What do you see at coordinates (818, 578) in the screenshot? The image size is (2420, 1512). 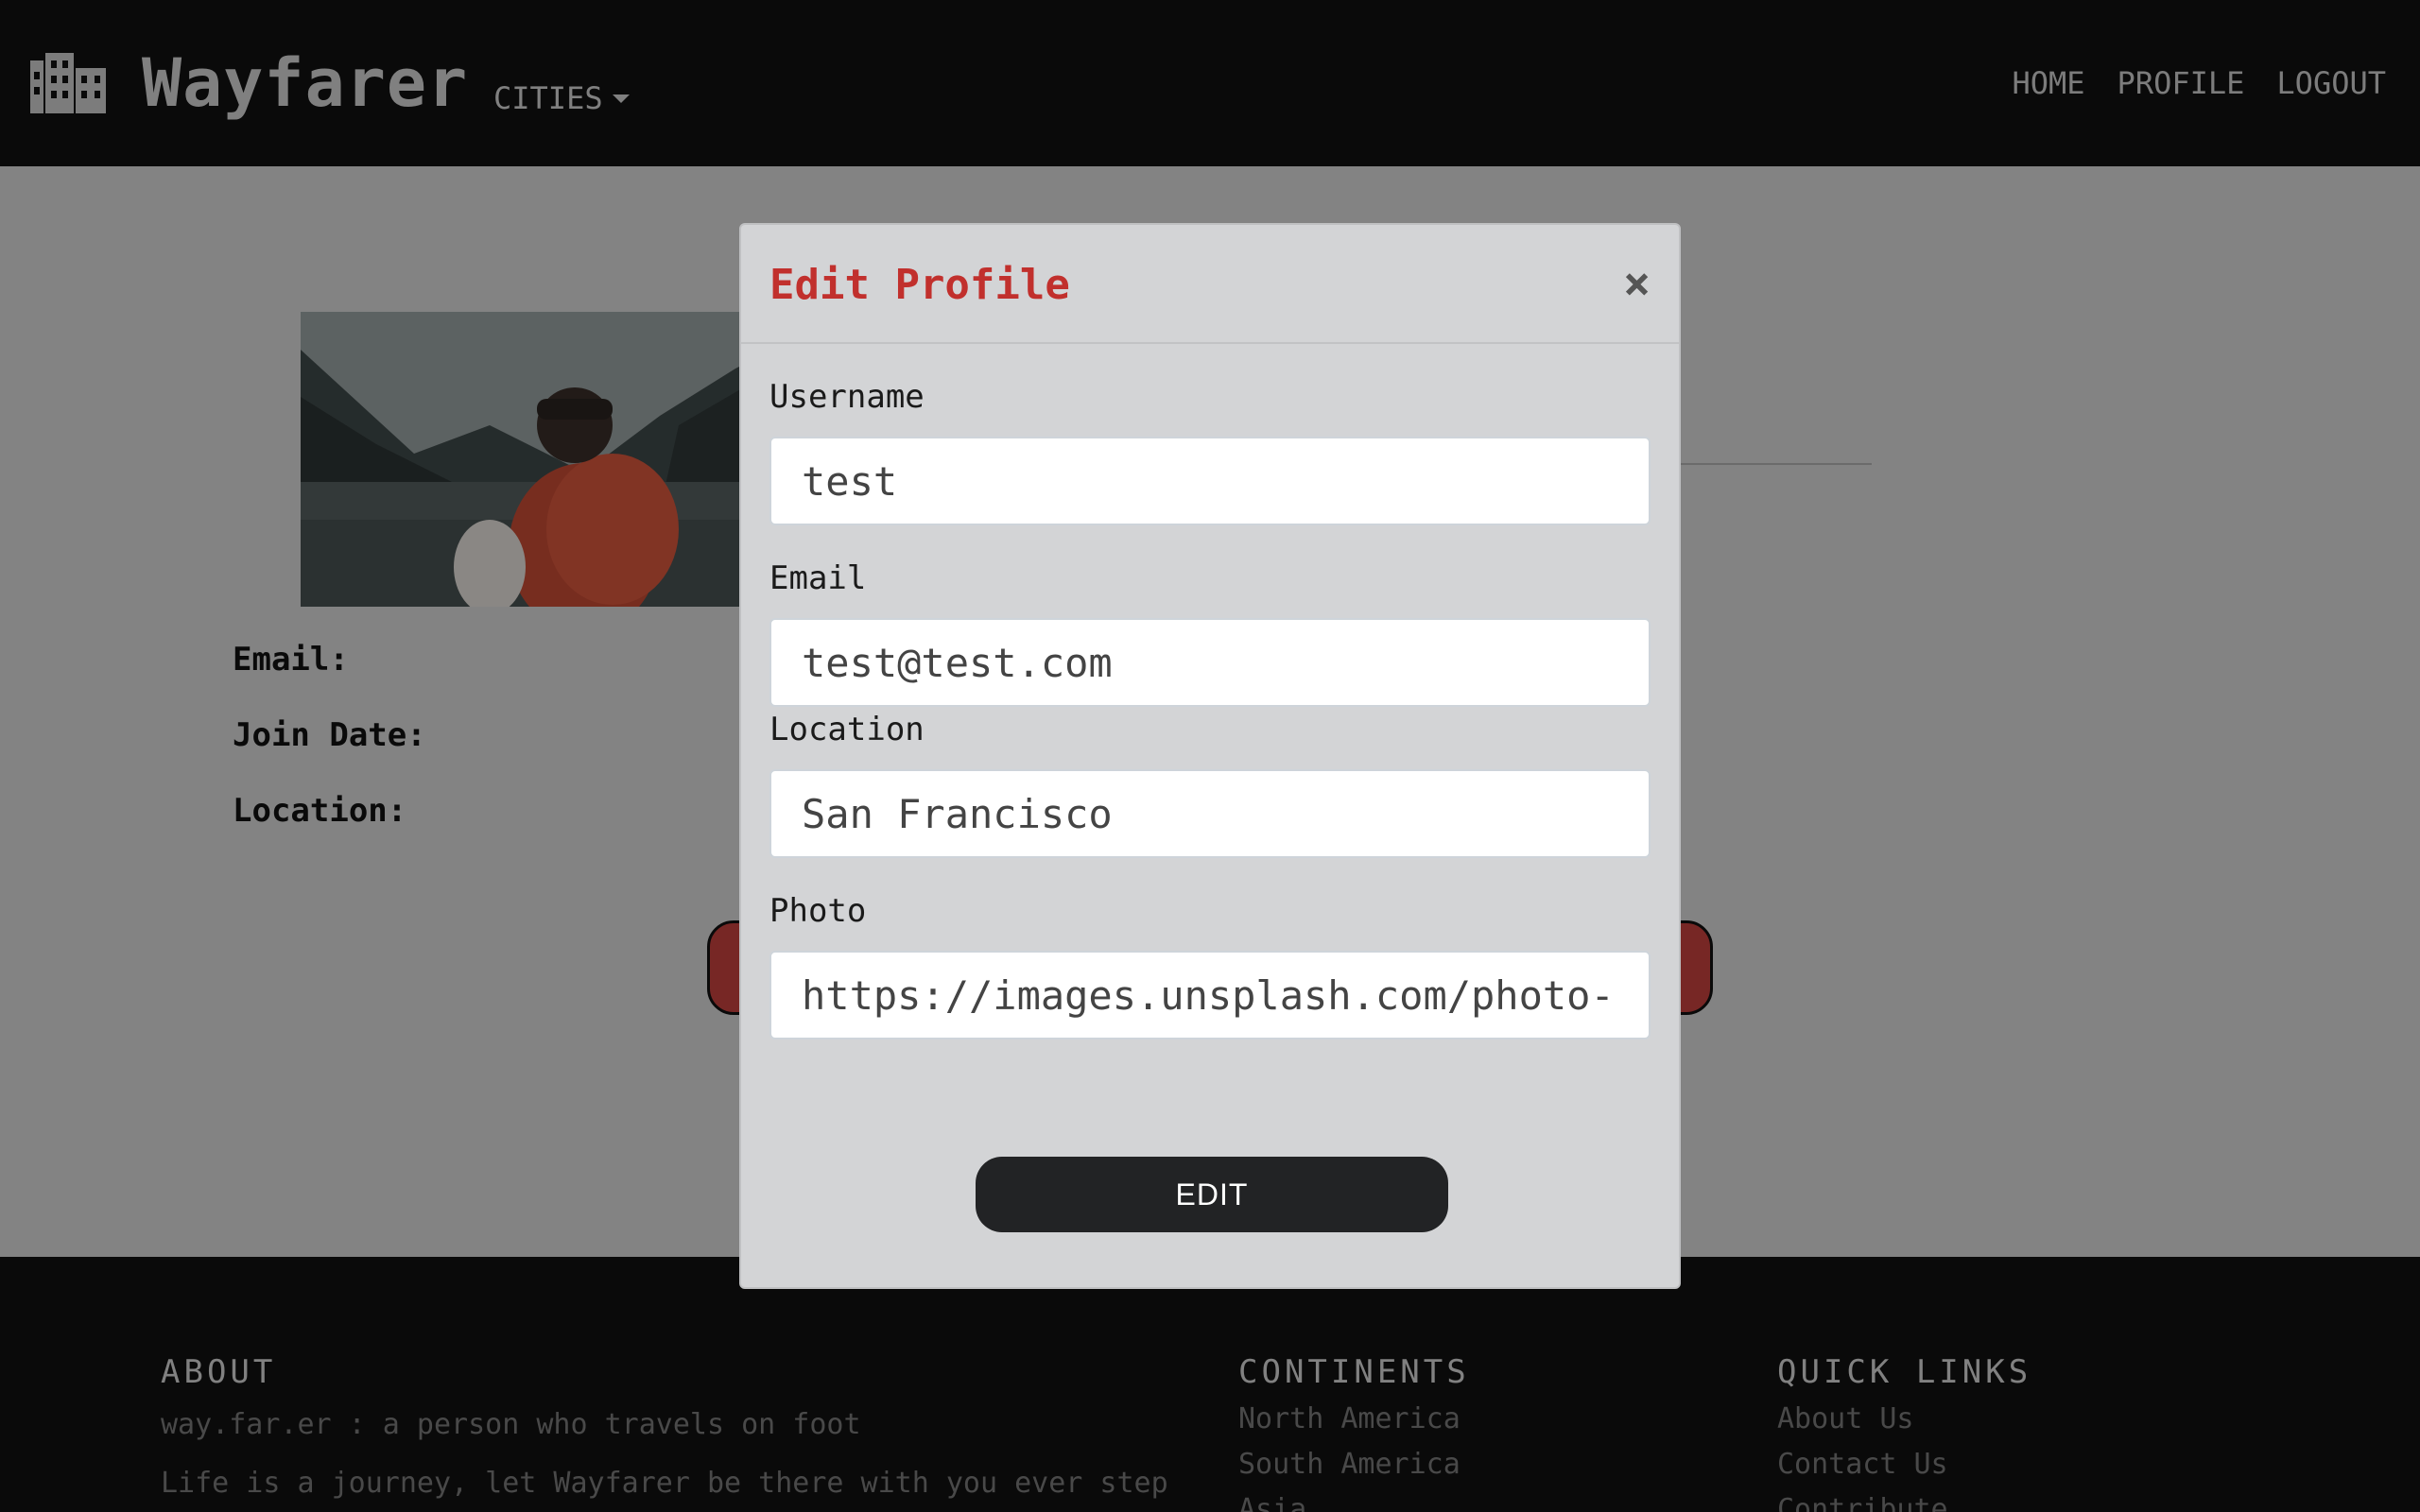 I see `email-field-label: Email` at bounding box center [818, 578].